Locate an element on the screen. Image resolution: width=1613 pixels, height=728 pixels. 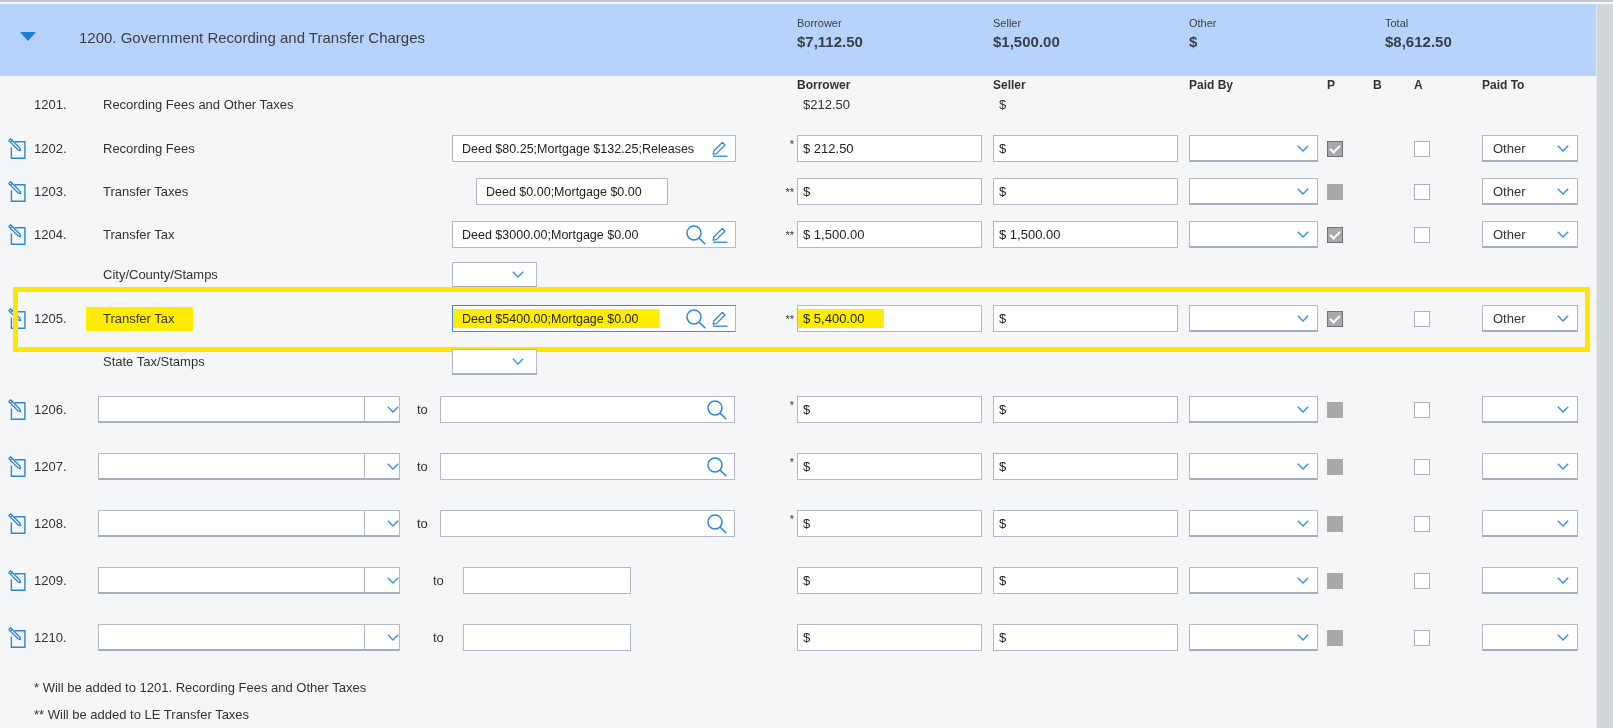
caret-icon is located at coordinates (28, 36).